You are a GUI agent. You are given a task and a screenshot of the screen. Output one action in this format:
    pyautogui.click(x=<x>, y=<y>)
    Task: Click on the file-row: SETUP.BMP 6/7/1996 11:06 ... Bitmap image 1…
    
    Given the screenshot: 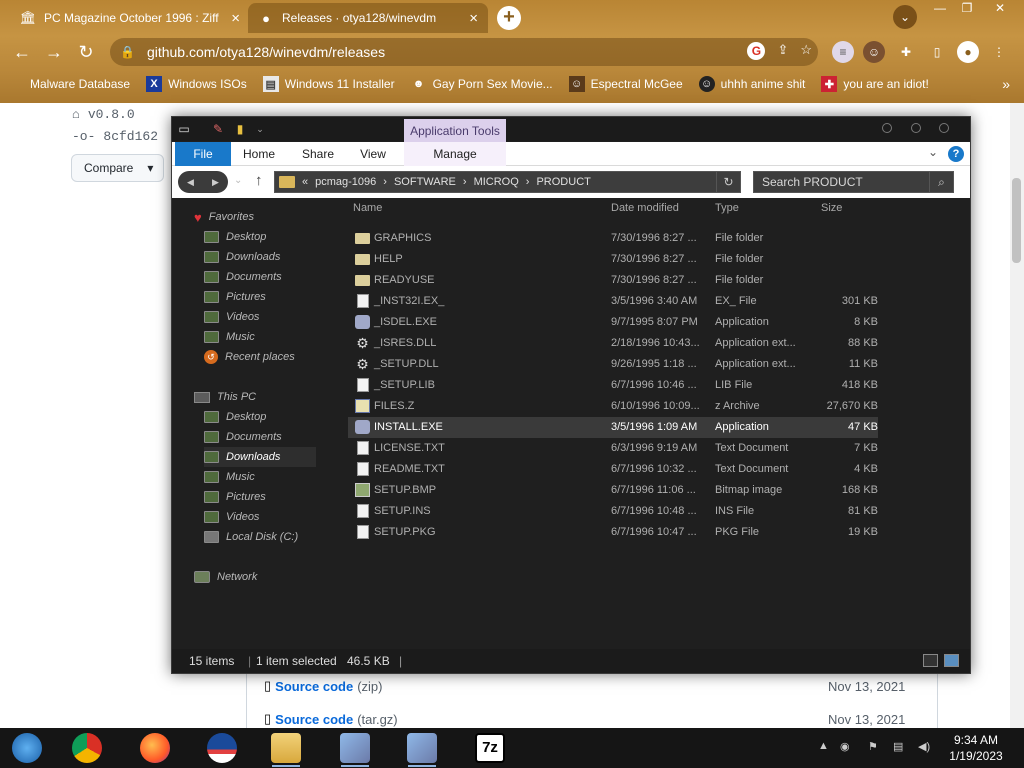 What is the action you would take?
    pyautogui.click(x=613, y=490)
    